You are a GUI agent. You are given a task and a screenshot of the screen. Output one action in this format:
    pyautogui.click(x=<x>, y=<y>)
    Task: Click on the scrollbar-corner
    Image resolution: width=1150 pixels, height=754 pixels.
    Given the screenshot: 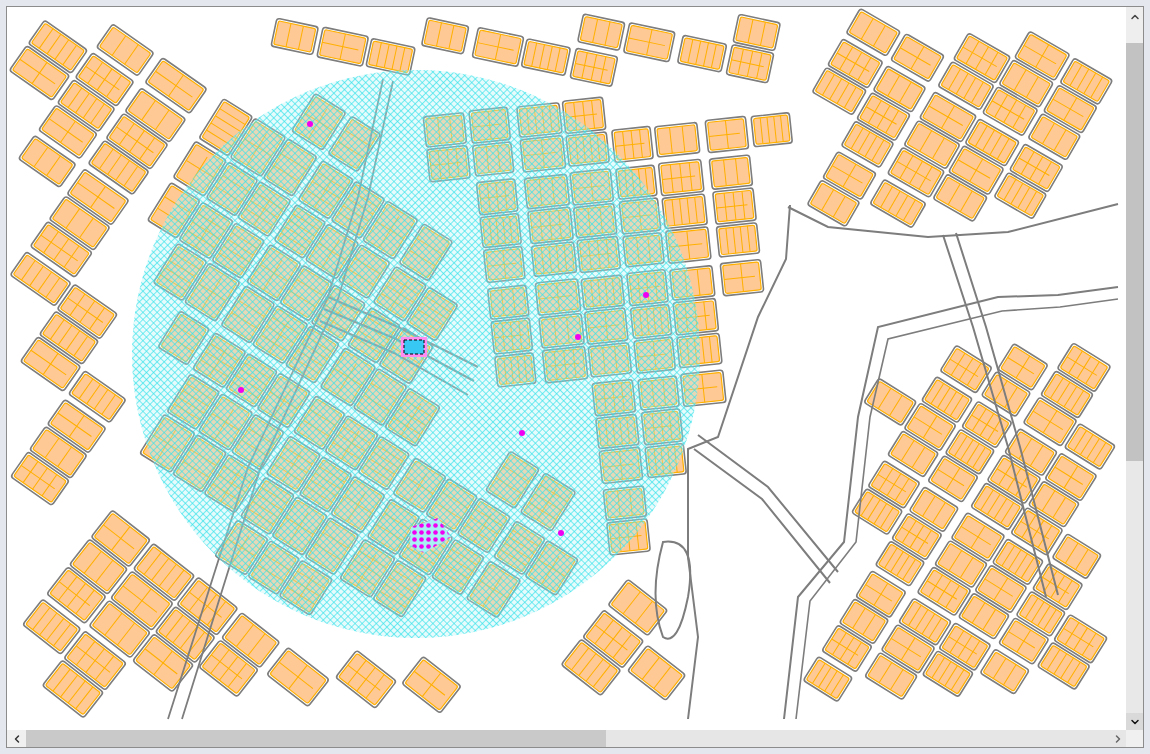 What is the action you would take?
    pyautogui.click(x=1134, y=738)
    